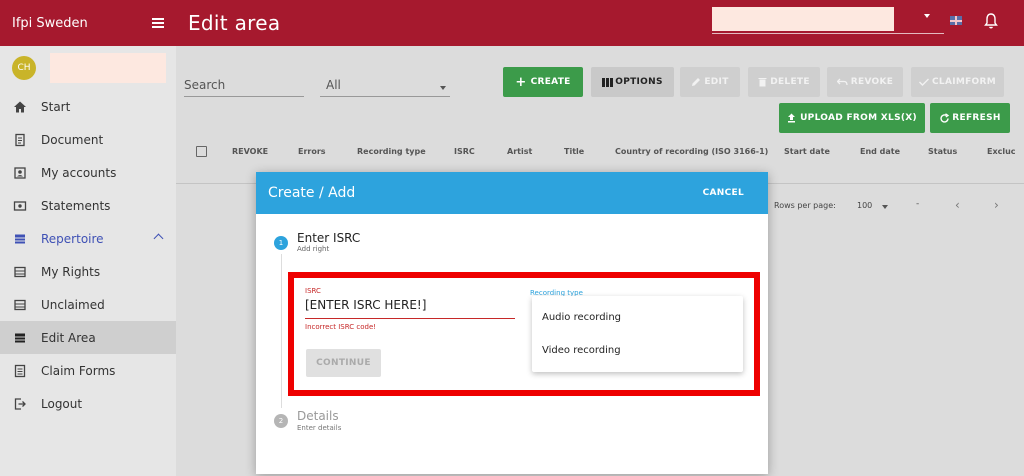 Image resolution: width=1024 pixels, height=476 pixels. What do you see at coordinates (329, 238) in the screenshot?
I see `step-1-title: Enter ISRC` at bounding box center [329, 238].